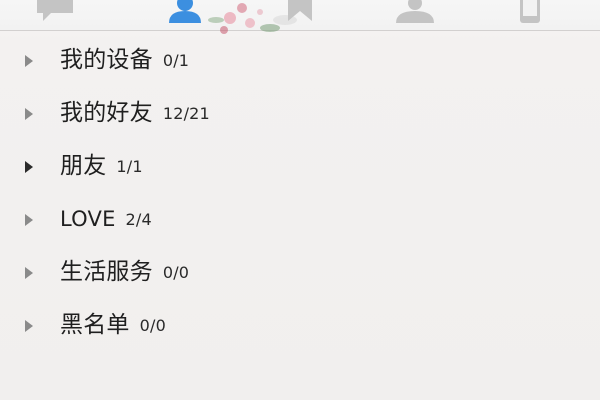  Describe the element at coordinates (106, 113) in the screenshot. I see `group-name: 我的好友` at that location.